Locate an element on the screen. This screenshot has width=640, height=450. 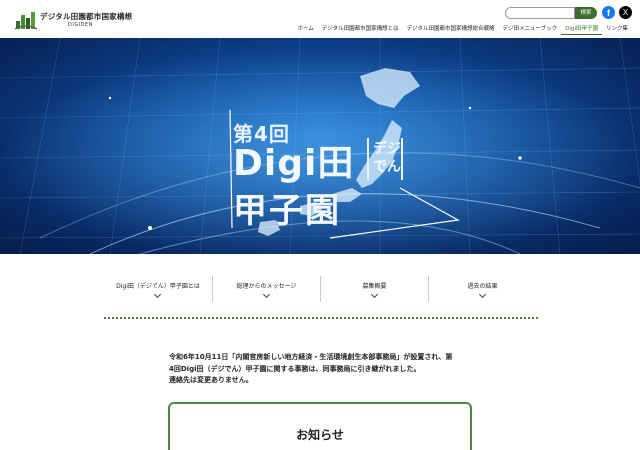
nav-links: リンク集 is located at coordinates (617, 30).